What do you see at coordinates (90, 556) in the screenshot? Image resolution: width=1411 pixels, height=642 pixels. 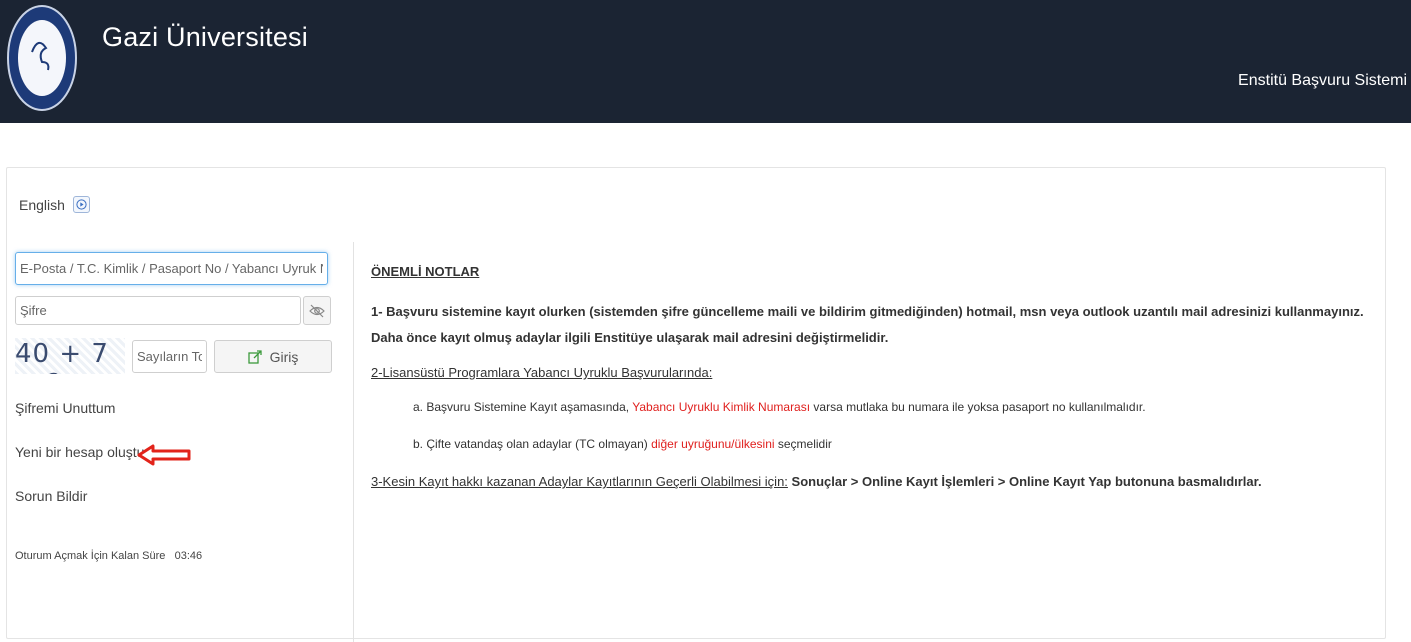 I see `session-label: Oturum Açmak İçin Kalan Süre` at bounding box center [90, 556].